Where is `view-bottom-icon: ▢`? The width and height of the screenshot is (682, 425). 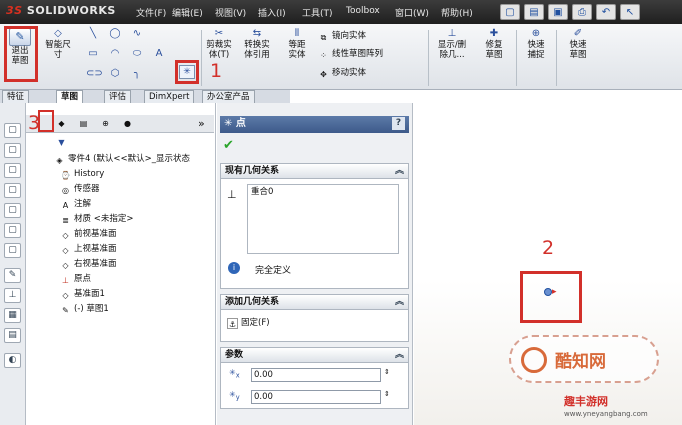
view-bottom-icon: ▢ is located at coordinates (12, 250).